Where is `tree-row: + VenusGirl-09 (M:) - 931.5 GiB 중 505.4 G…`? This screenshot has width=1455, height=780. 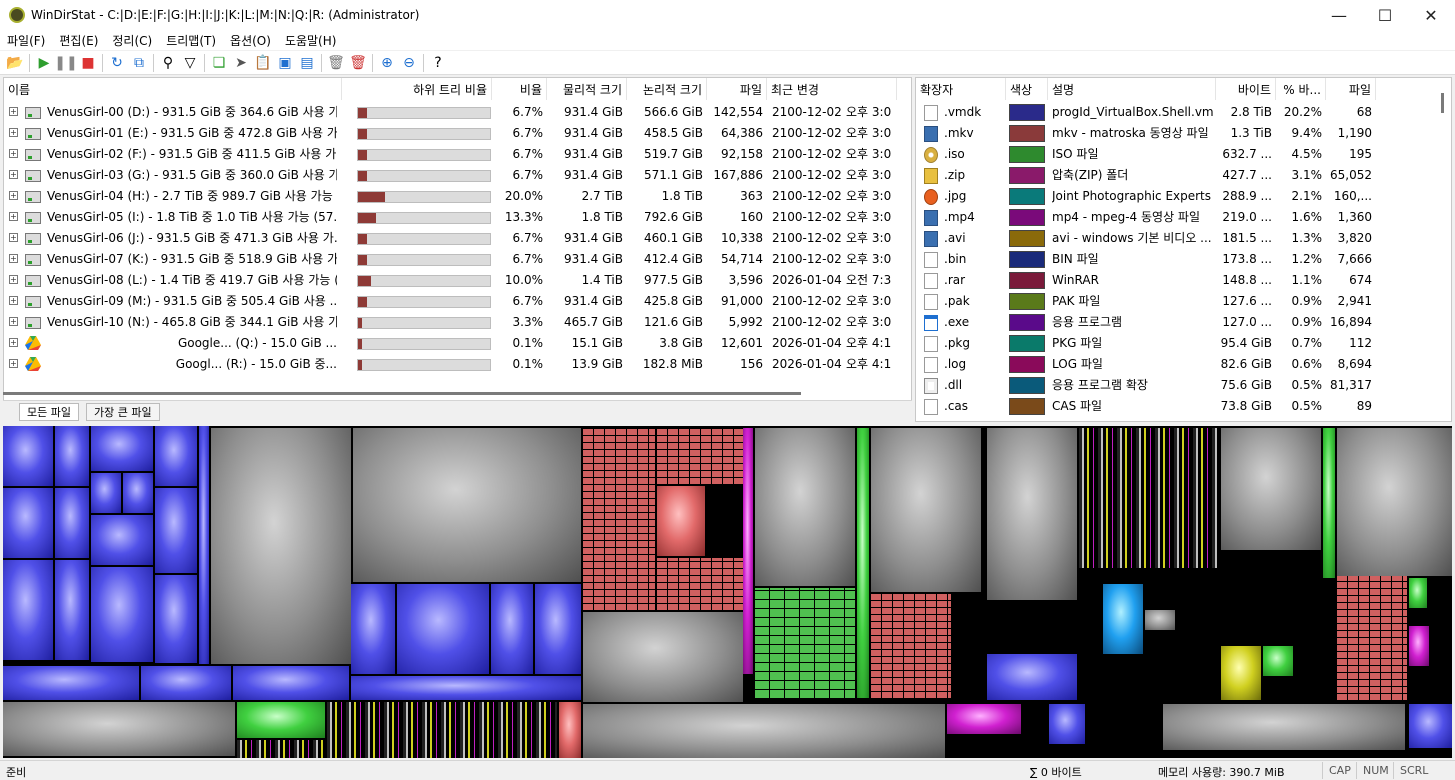 tree-row: + VenusGirl-09 (M:) - 931.5 GiB 중 505.4 G… is located at coordinates (456, 301).